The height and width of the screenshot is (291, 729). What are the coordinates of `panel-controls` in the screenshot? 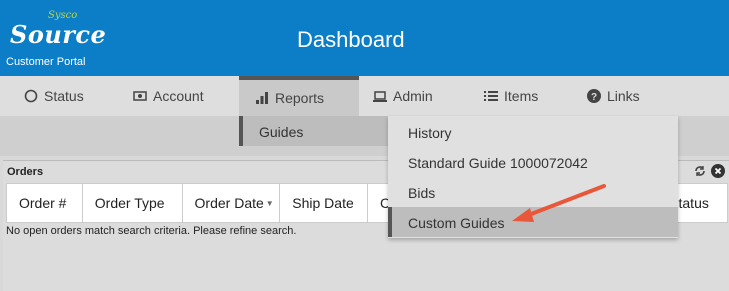 It's located at (709, 171).